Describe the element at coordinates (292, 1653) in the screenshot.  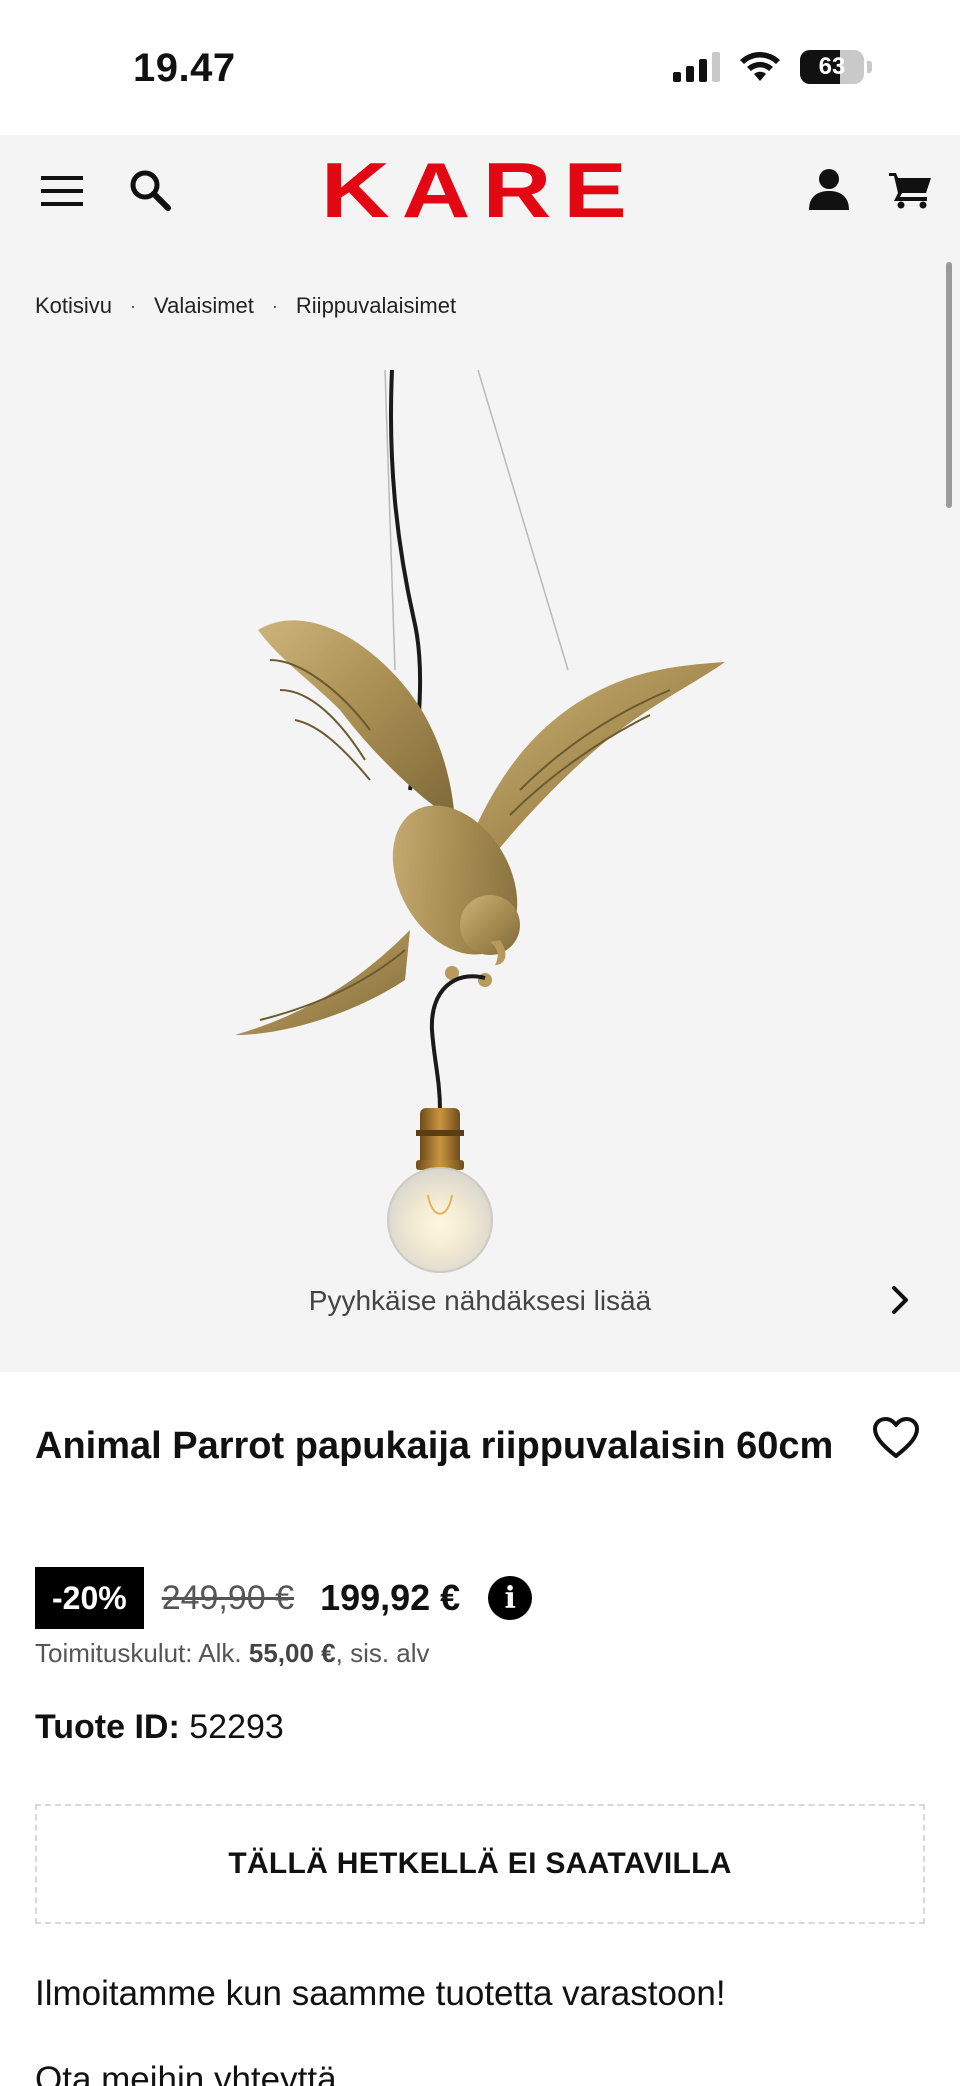
I see `shipping-amount: 55,00 €` at that location.